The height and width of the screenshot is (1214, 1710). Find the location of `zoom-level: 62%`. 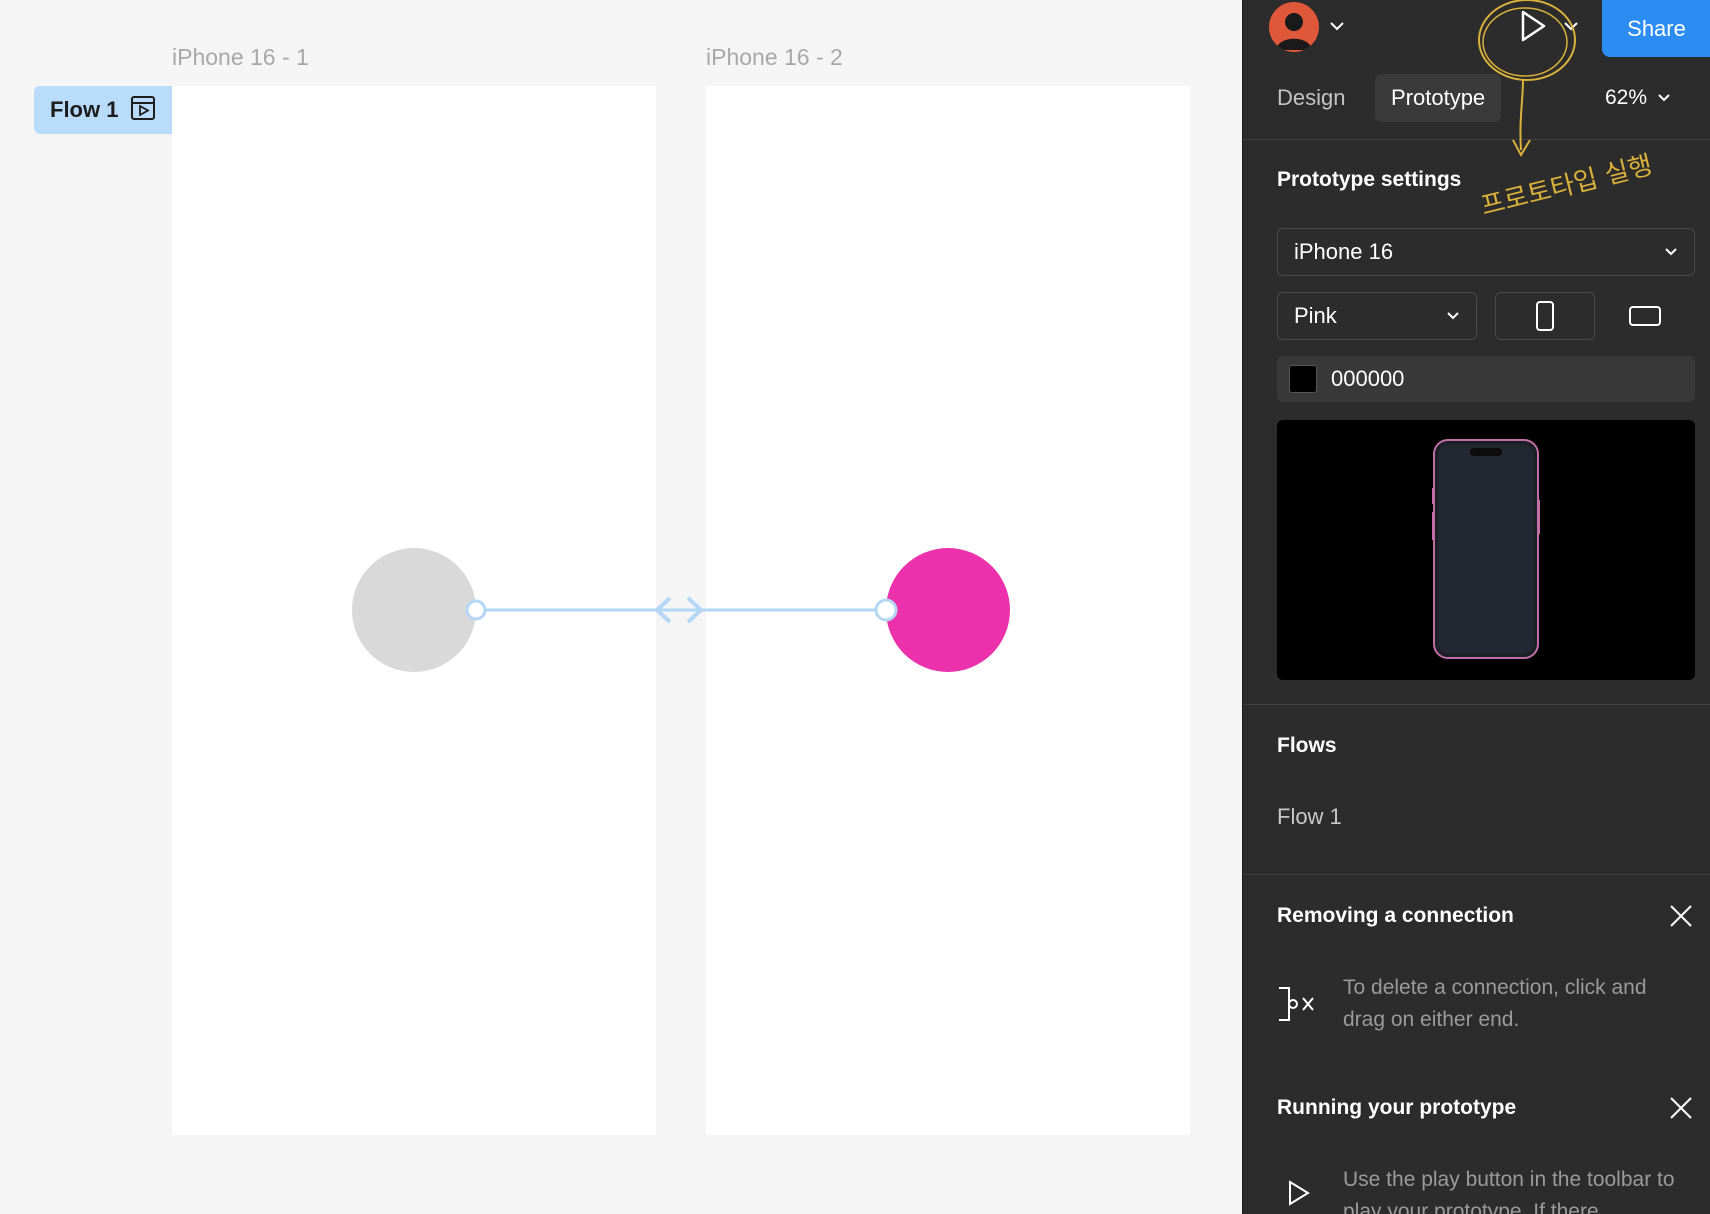

zoom-level: 62% is located at coordinates (1626, 97).